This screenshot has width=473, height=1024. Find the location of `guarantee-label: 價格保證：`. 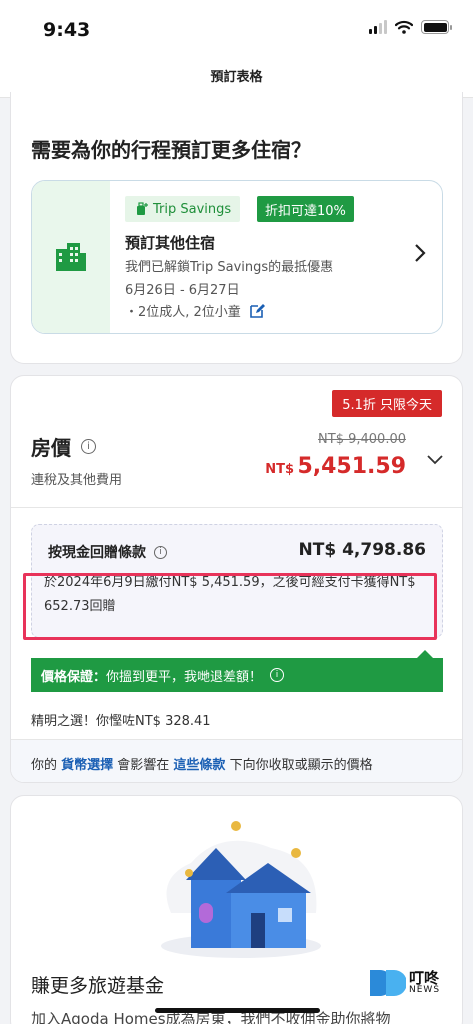

guarantee-label: 價格保證： is located at coordinates (74, 677).